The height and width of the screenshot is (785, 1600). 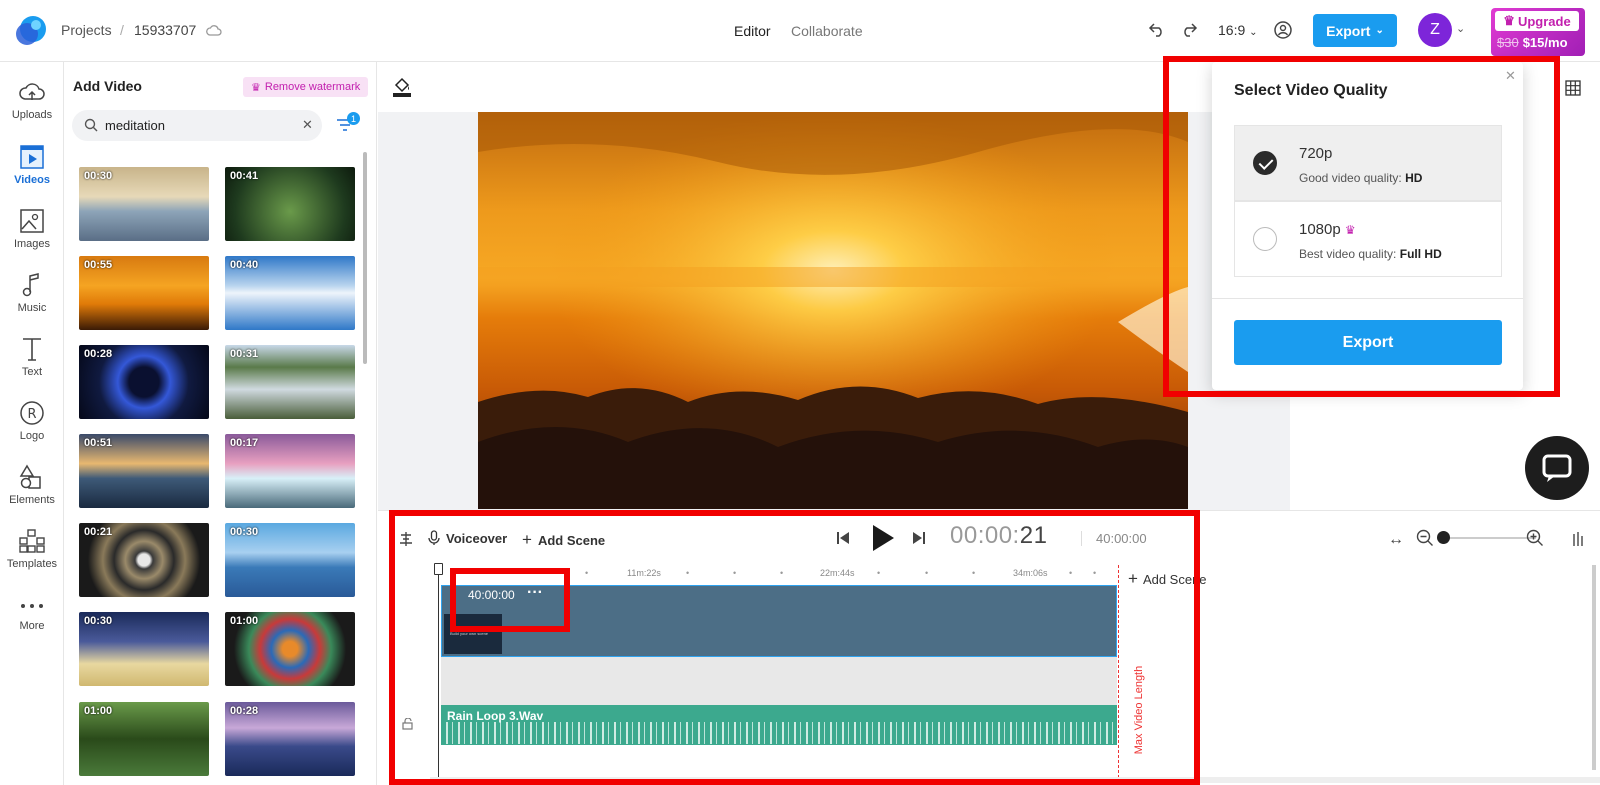 I want to click on video-thumbnail: 00:31, so click(x=290, y=382).